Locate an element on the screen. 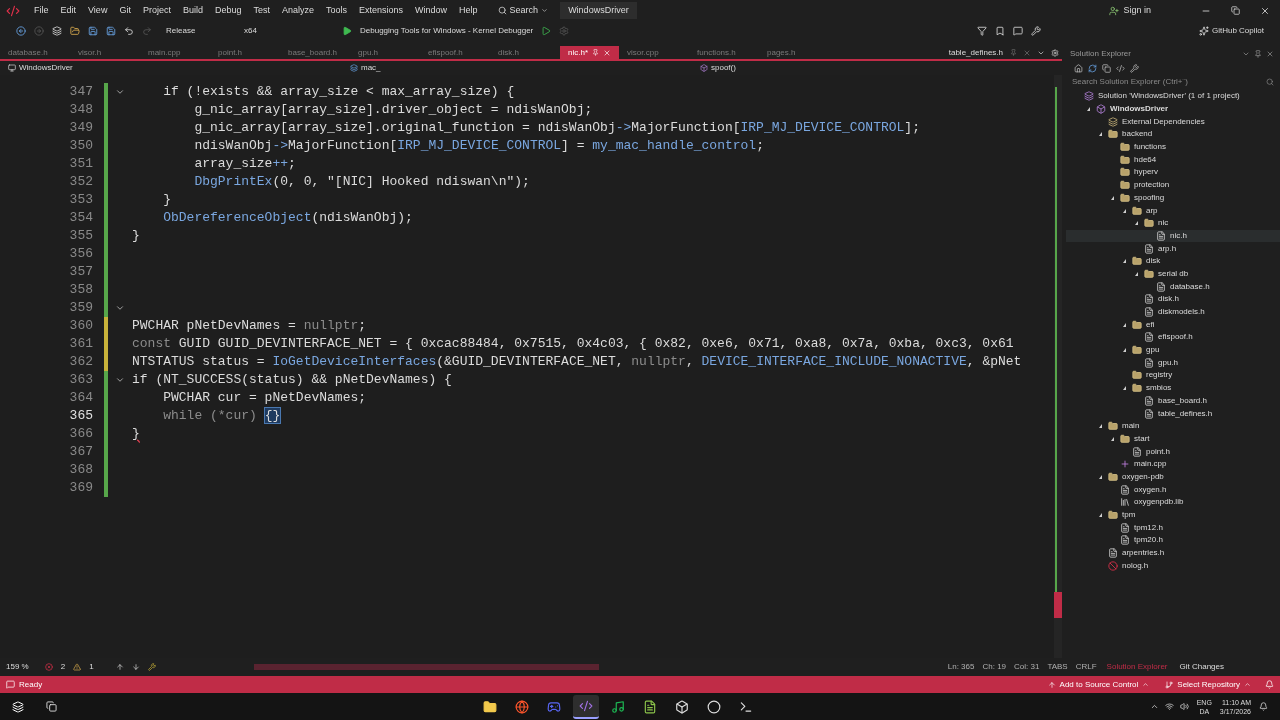 This screenshot has height=720, width=1280. taskbar-app is located at coordinates (586, 706).